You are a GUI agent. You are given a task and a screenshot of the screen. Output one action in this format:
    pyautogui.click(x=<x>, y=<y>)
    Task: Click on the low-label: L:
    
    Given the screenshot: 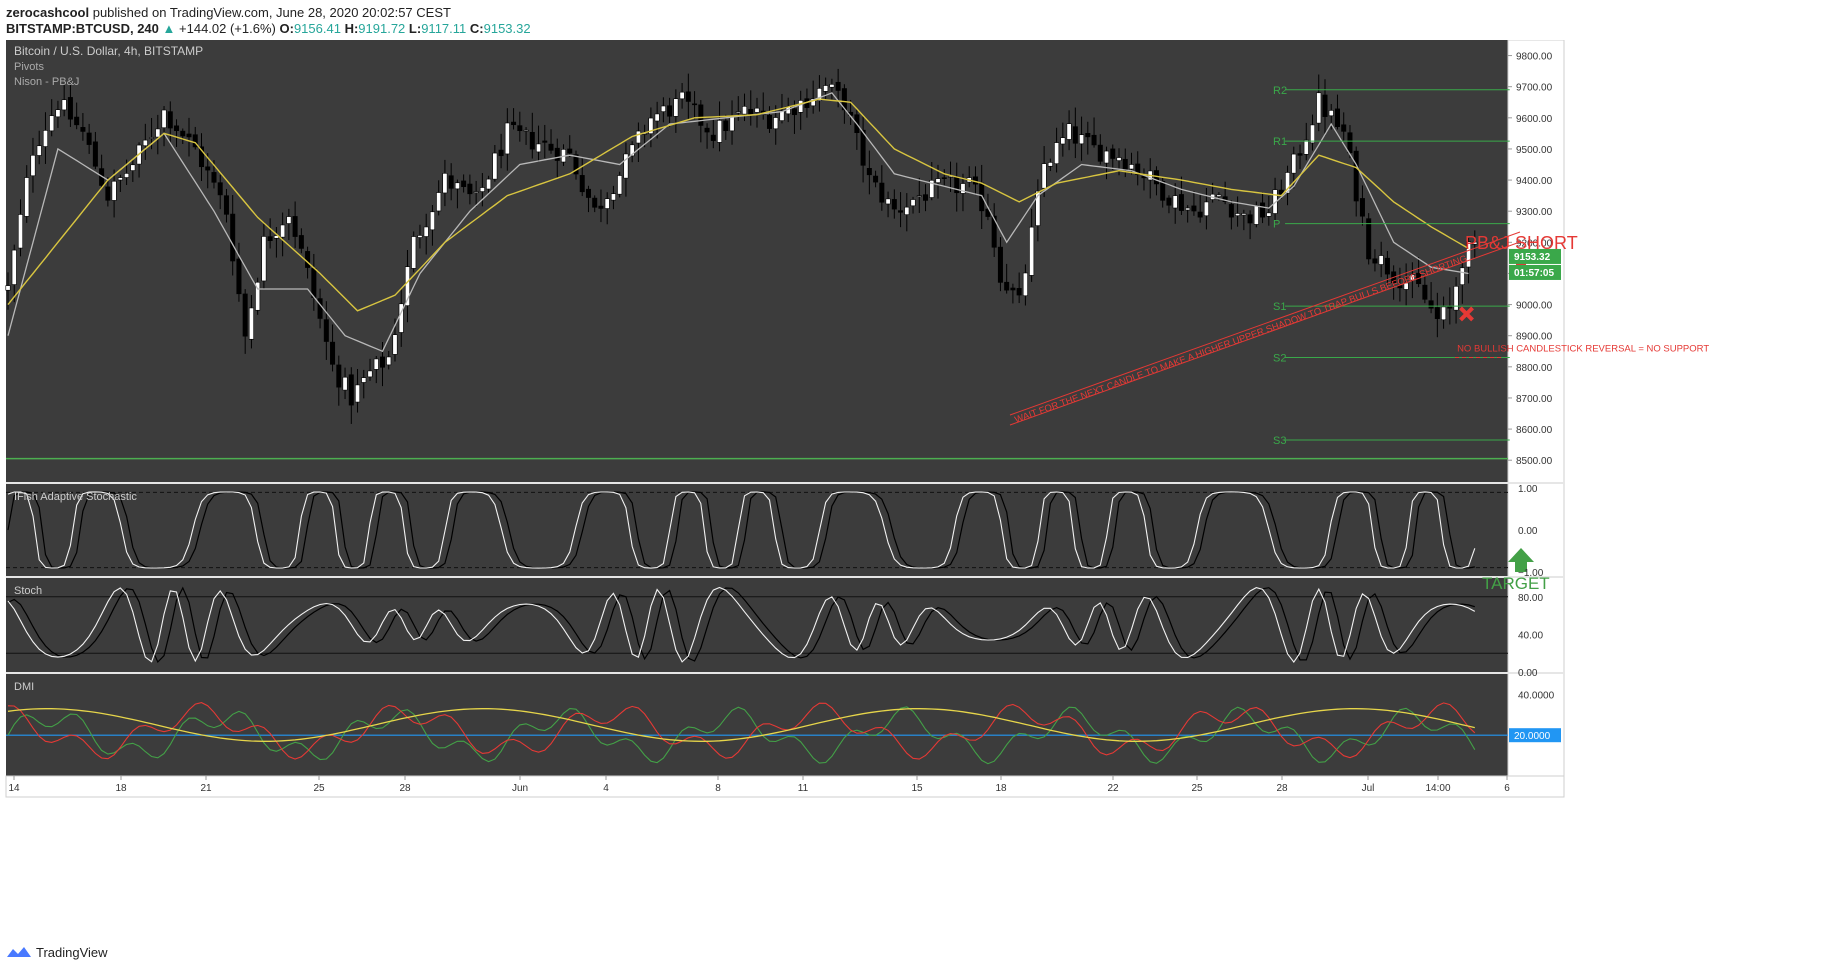 What is the action you would take?
    pyautogui.click(x=415, y=28)
    